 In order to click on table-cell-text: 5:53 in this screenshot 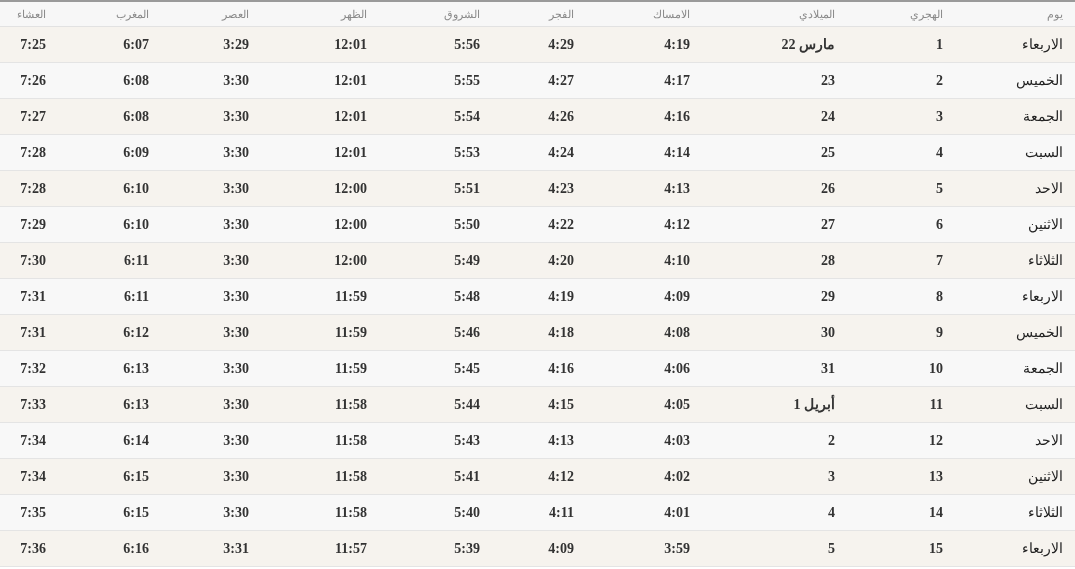, I will do `click(467, 153)`.